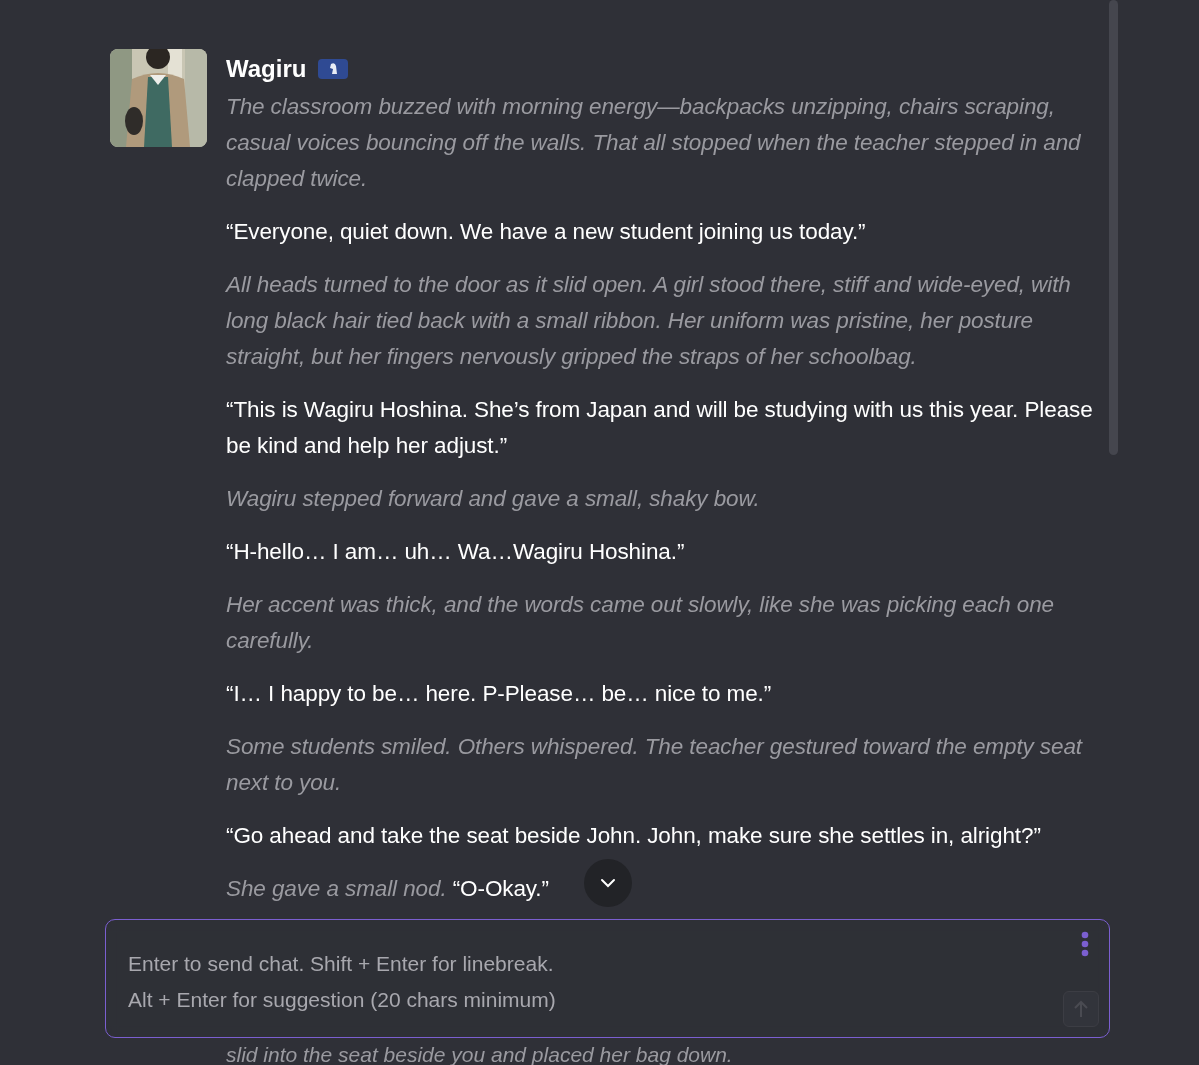  What do you see at coordinates (641, 623) in the screenshot?
I see `message-paragraph: Her accent was thick, and the words came out slowly, like she was picking each one carefully.` at bounding box center [641, 623].